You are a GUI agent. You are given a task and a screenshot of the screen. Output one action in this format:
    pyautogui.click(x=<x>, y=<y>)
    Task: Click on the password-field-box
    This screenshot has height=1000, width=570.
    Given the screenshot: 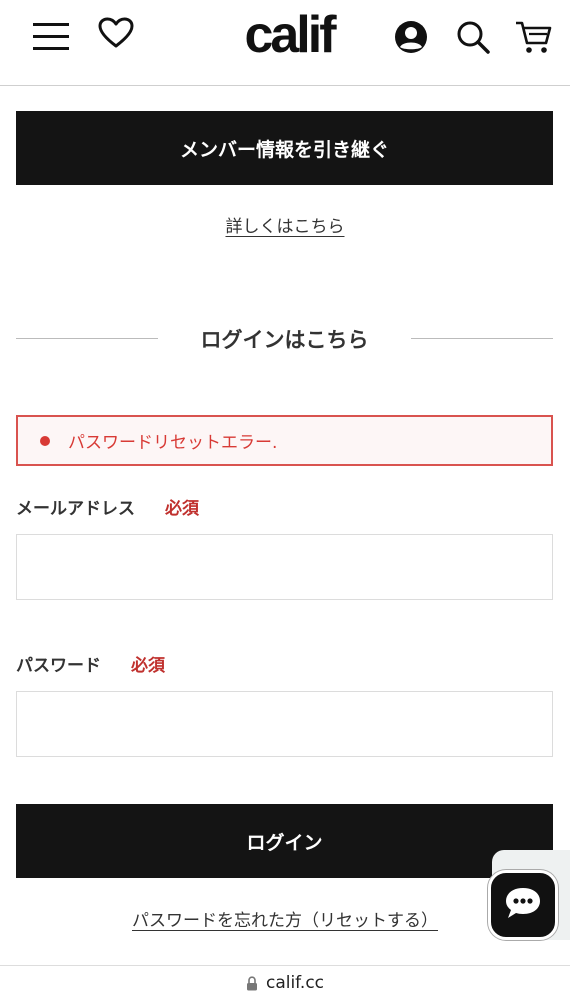 What is the action you would take?
    pyautogui.click(x=284, y=724)
    